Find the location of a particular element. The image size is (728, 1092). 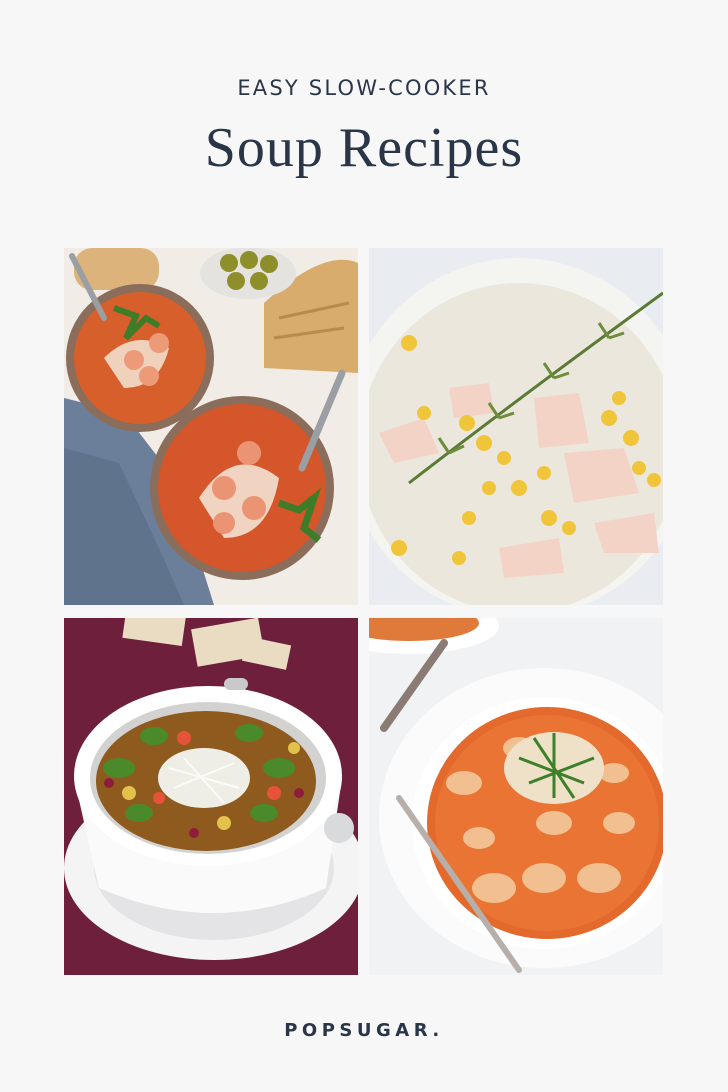

tomato-shrimp-bisque-photo is located at coordinates (211, 426).